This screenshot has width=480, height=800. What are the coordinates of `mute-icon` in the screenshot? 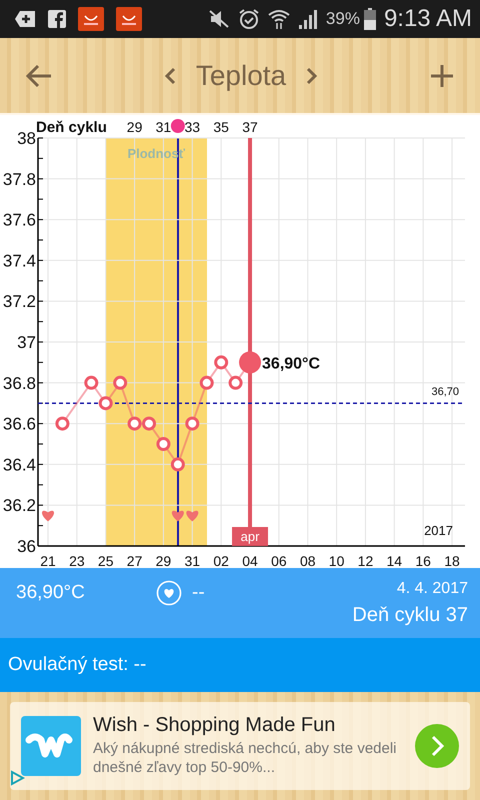 It's located at (219, 19).